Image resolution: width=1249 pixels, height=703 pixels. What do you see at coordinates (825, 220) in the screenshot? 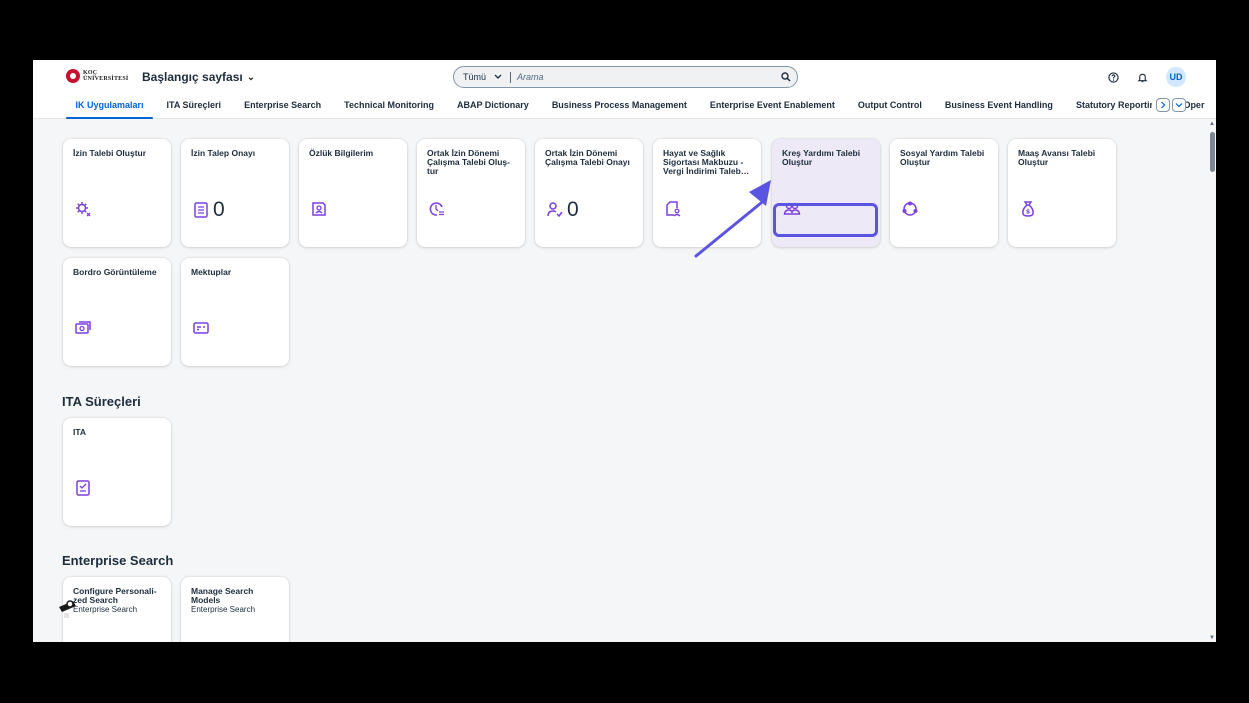
I see `highlight-box` at bounding box center [825, 220].